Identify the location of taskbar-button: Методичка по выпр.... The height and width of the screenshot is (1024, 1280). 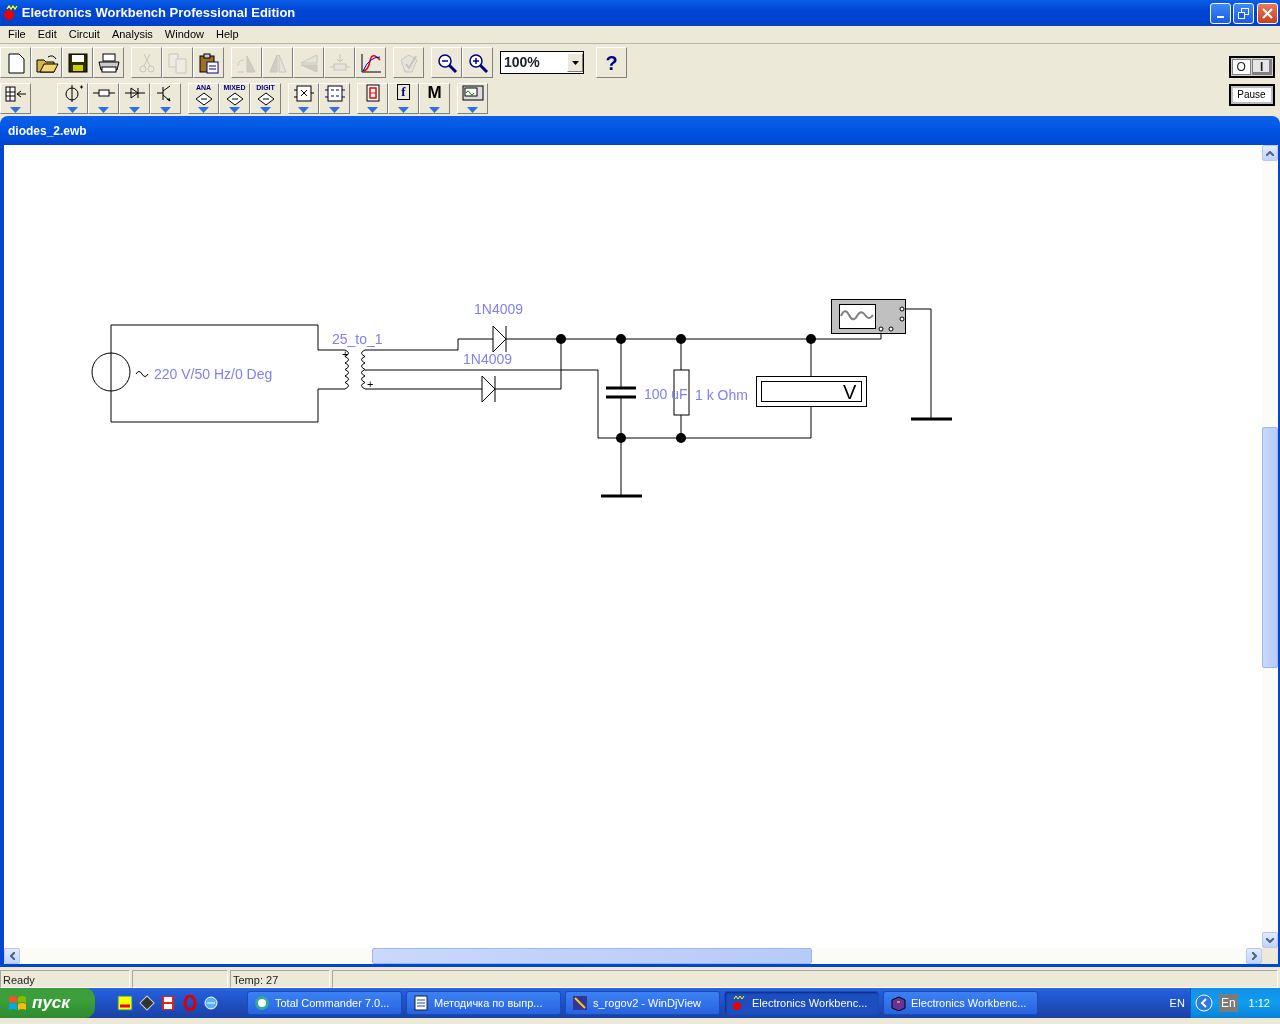
(483, 1003).